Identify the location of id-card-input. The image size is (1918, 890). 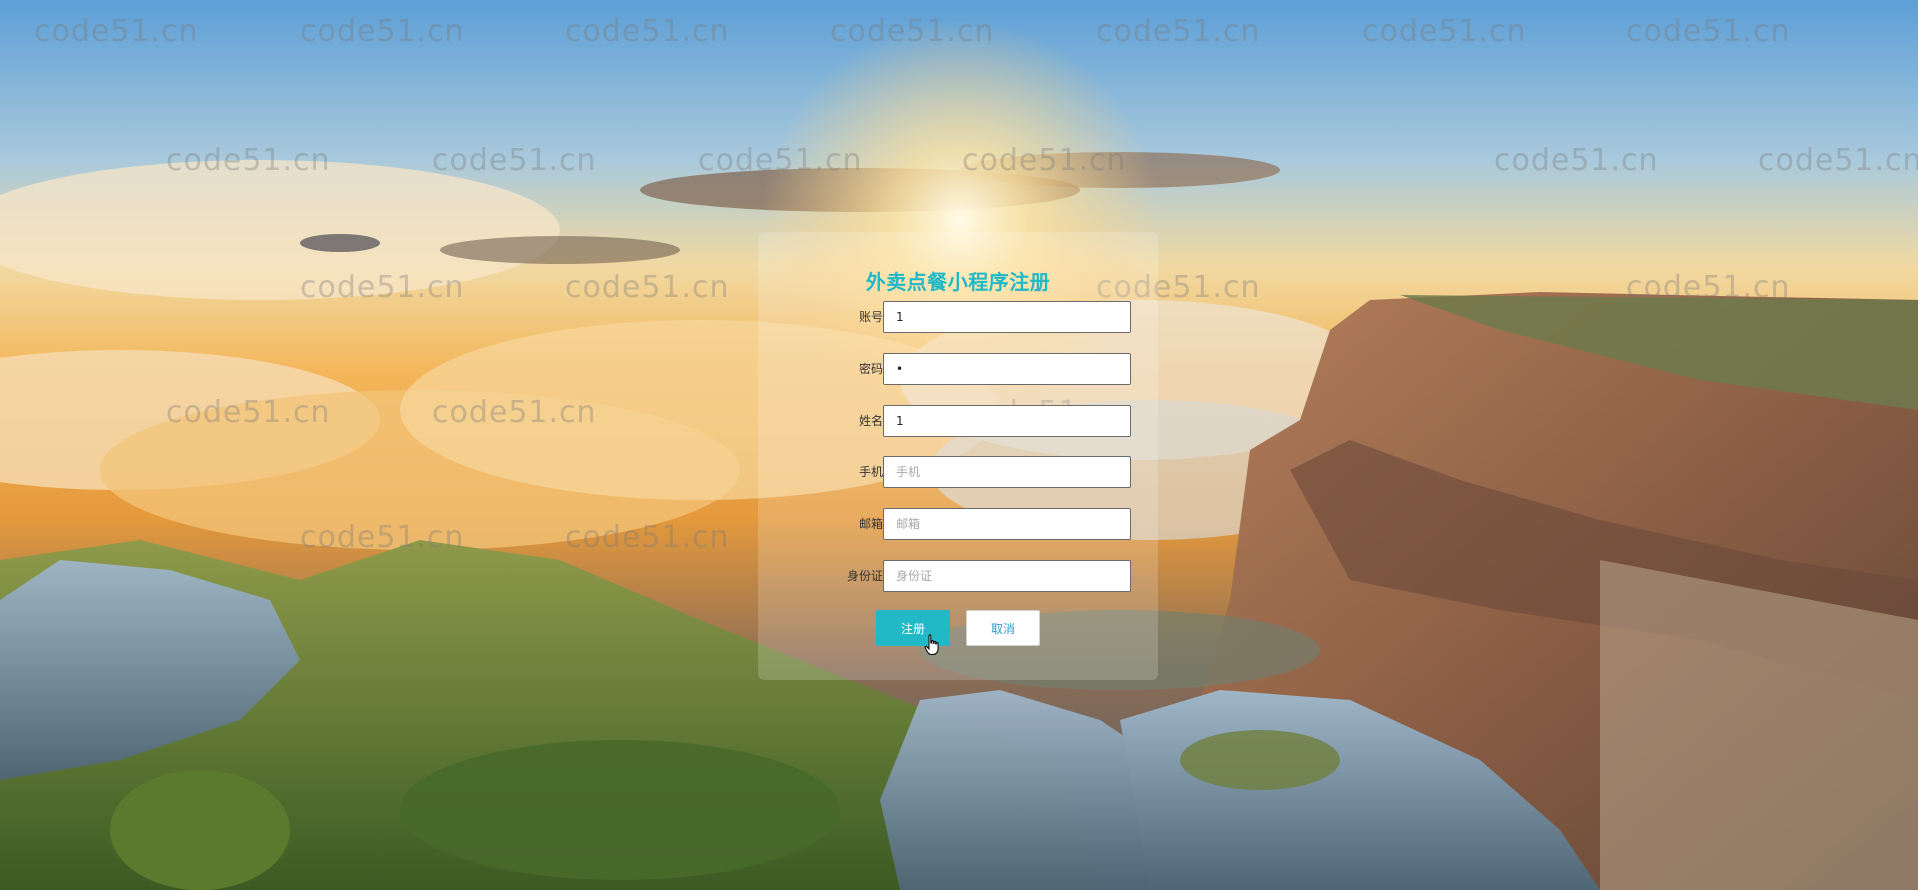
(1007, 576).